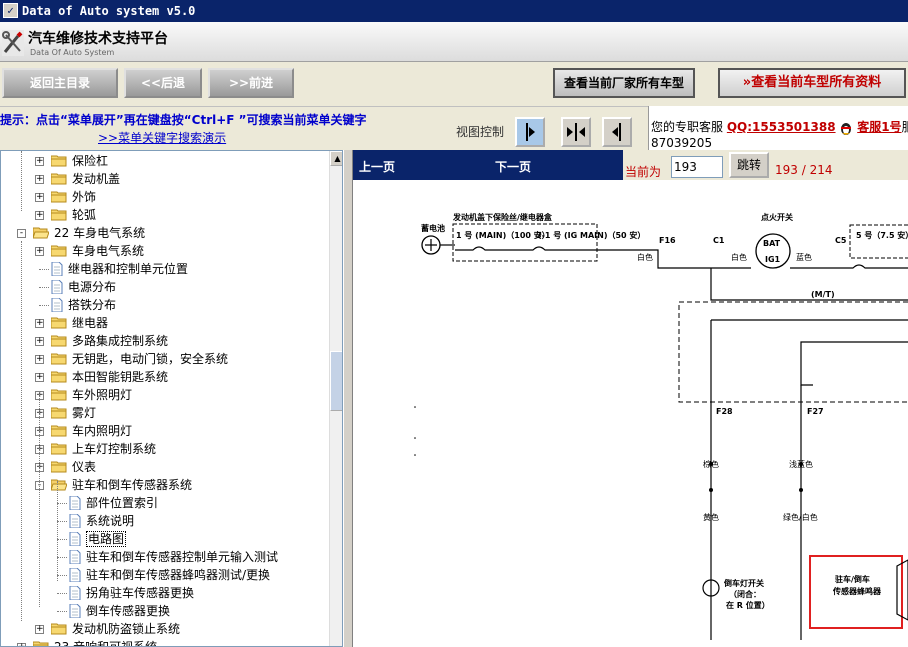  What do you see at coordinates (879, 127) in the screenshot?
I see `service-agent-link: 客服1号` at bounding box center [879, 127].